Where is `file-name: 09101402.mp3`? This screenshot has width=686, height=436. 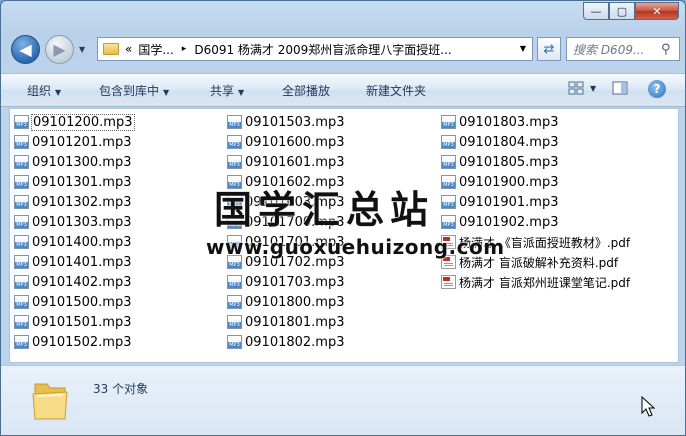
file-name: 09101402.mp3 is located at coordinates (82, 282).